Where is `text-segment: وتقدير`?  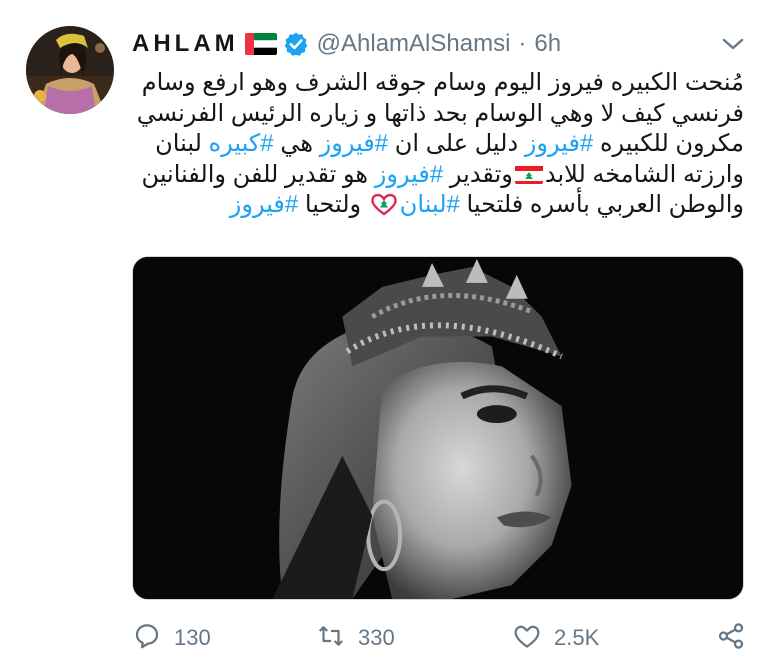
text-segment: وتقدير is located at coordinates (478, 174).